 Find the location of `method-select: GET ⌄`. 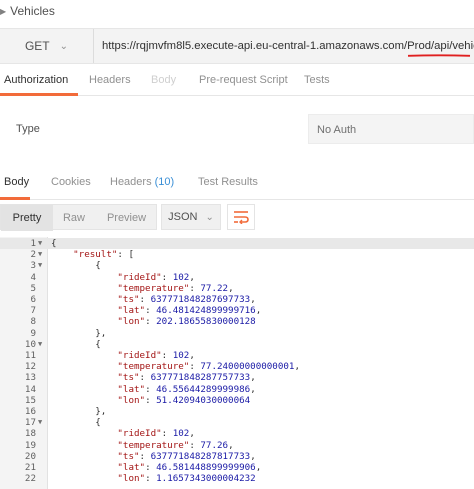

method-select: GET ⌄ is located at coordinates (47, 46).